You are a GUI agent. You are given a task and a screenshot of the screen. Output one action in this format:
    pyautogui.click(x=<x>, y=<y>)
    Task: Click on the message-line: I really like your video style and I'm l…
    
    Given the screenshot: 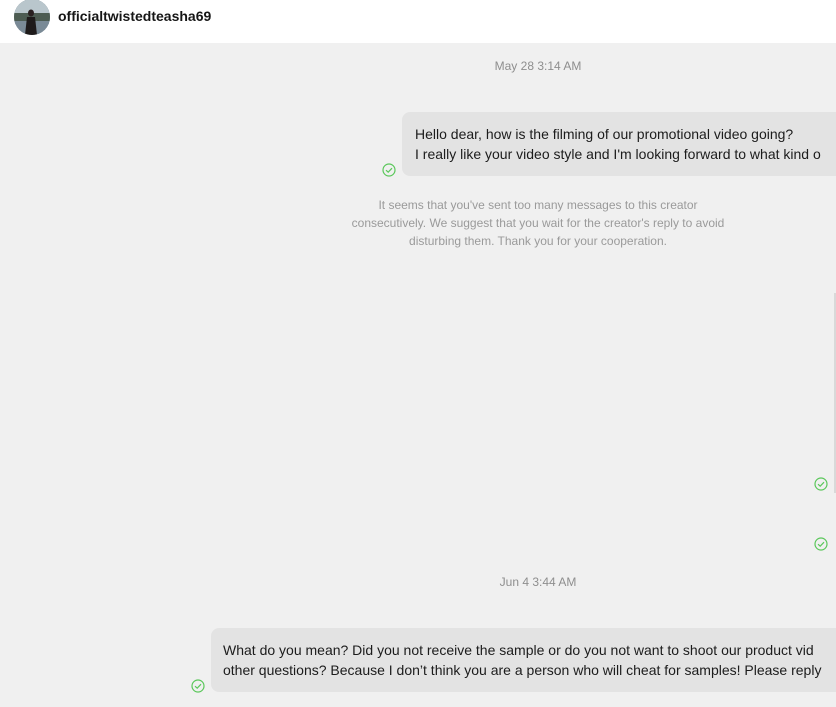 What is the action you would take?
    pyautogui.click(x=618, y=154)
    